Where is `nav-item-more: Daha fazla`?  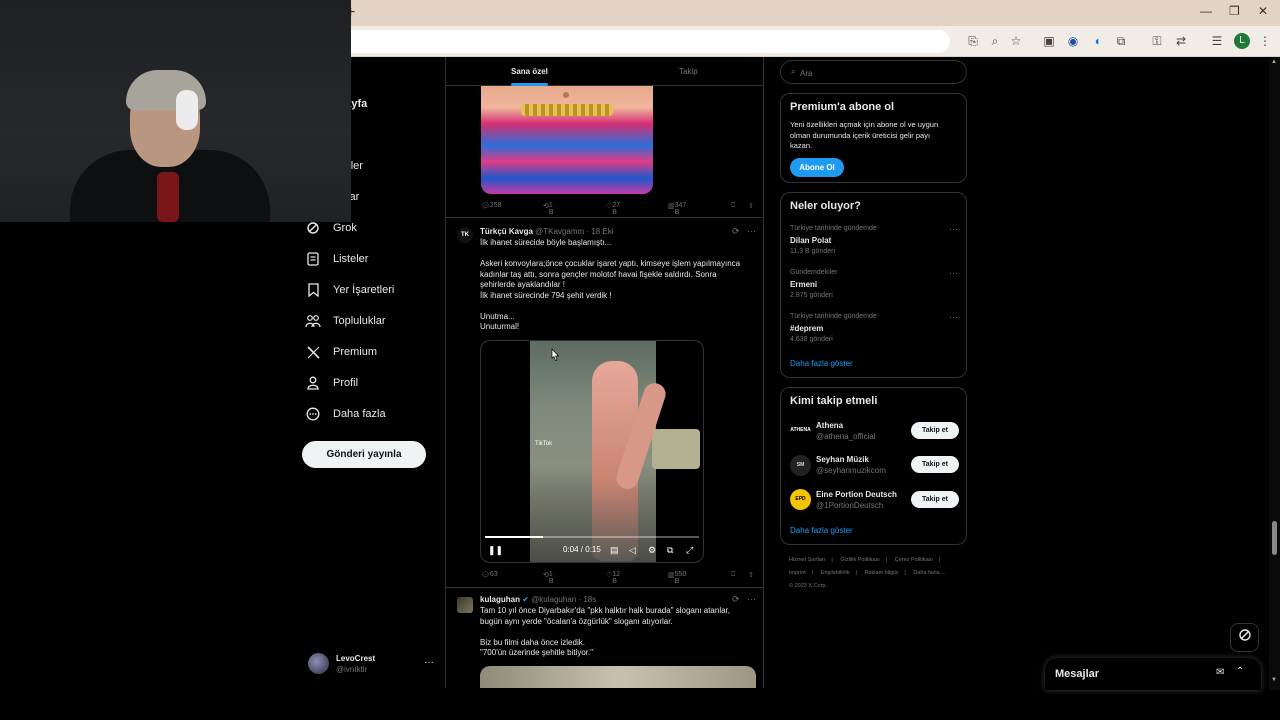 nav-item-more: Daha fazla is located at coordinates (345, 414).